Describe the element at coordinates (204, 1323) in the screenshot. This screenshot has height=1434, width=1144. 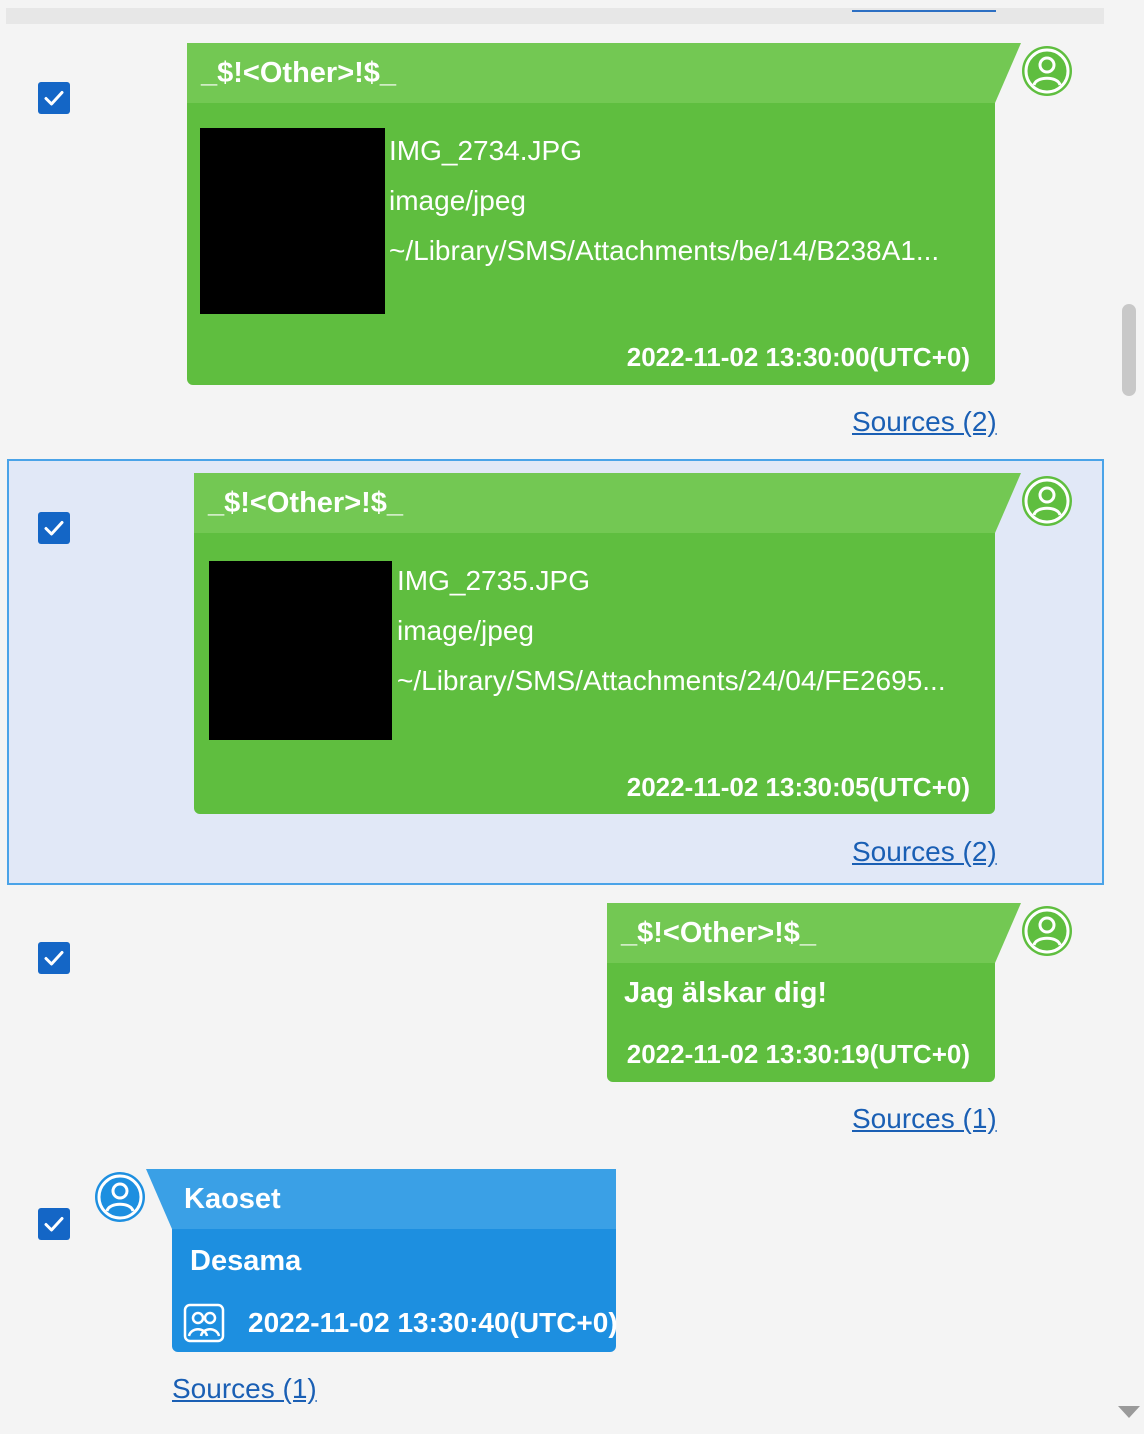
I see `group-chat-icon` at that location.